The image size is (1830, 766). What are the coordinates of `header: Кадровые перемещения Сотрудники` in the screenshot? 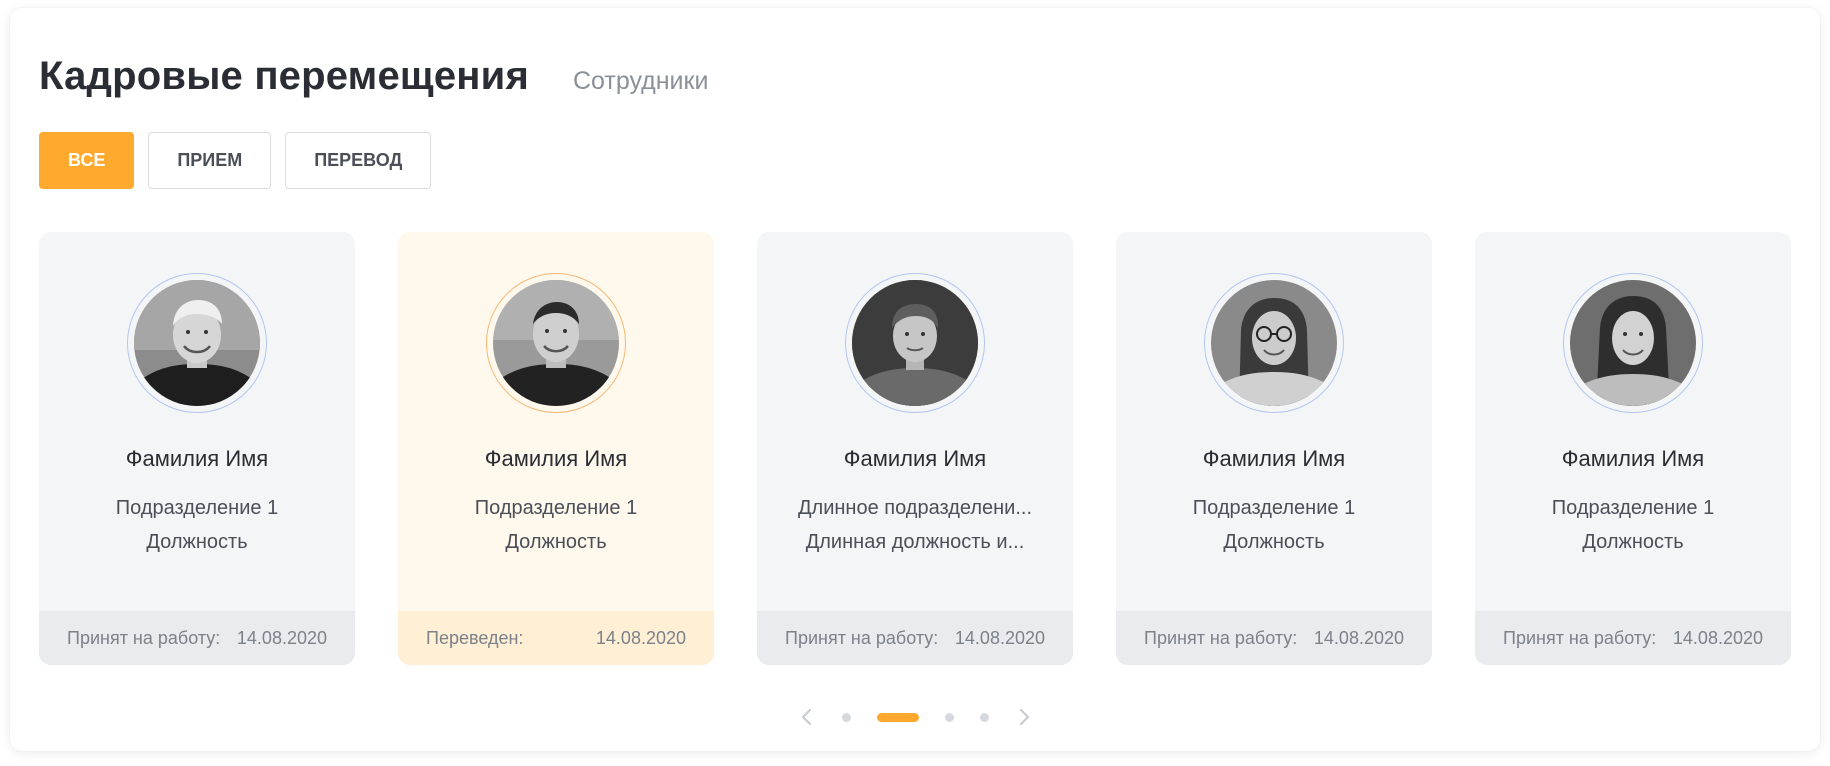 It's located at (373, 76).